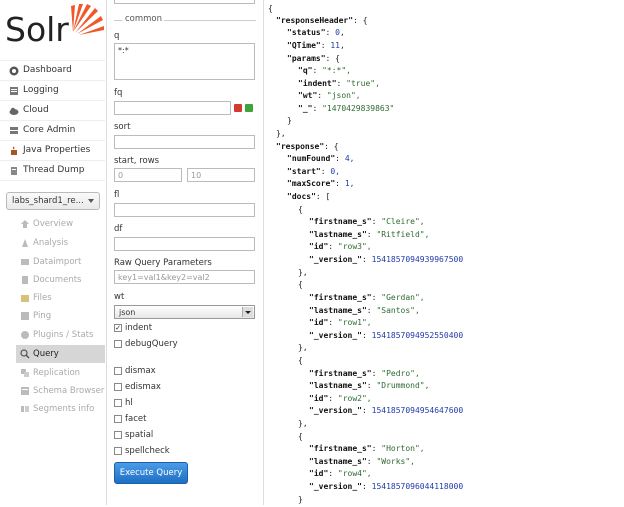 The width and height of the screenshot is (624, 507). I want to click on wt-label: wt, so click(119, 297).